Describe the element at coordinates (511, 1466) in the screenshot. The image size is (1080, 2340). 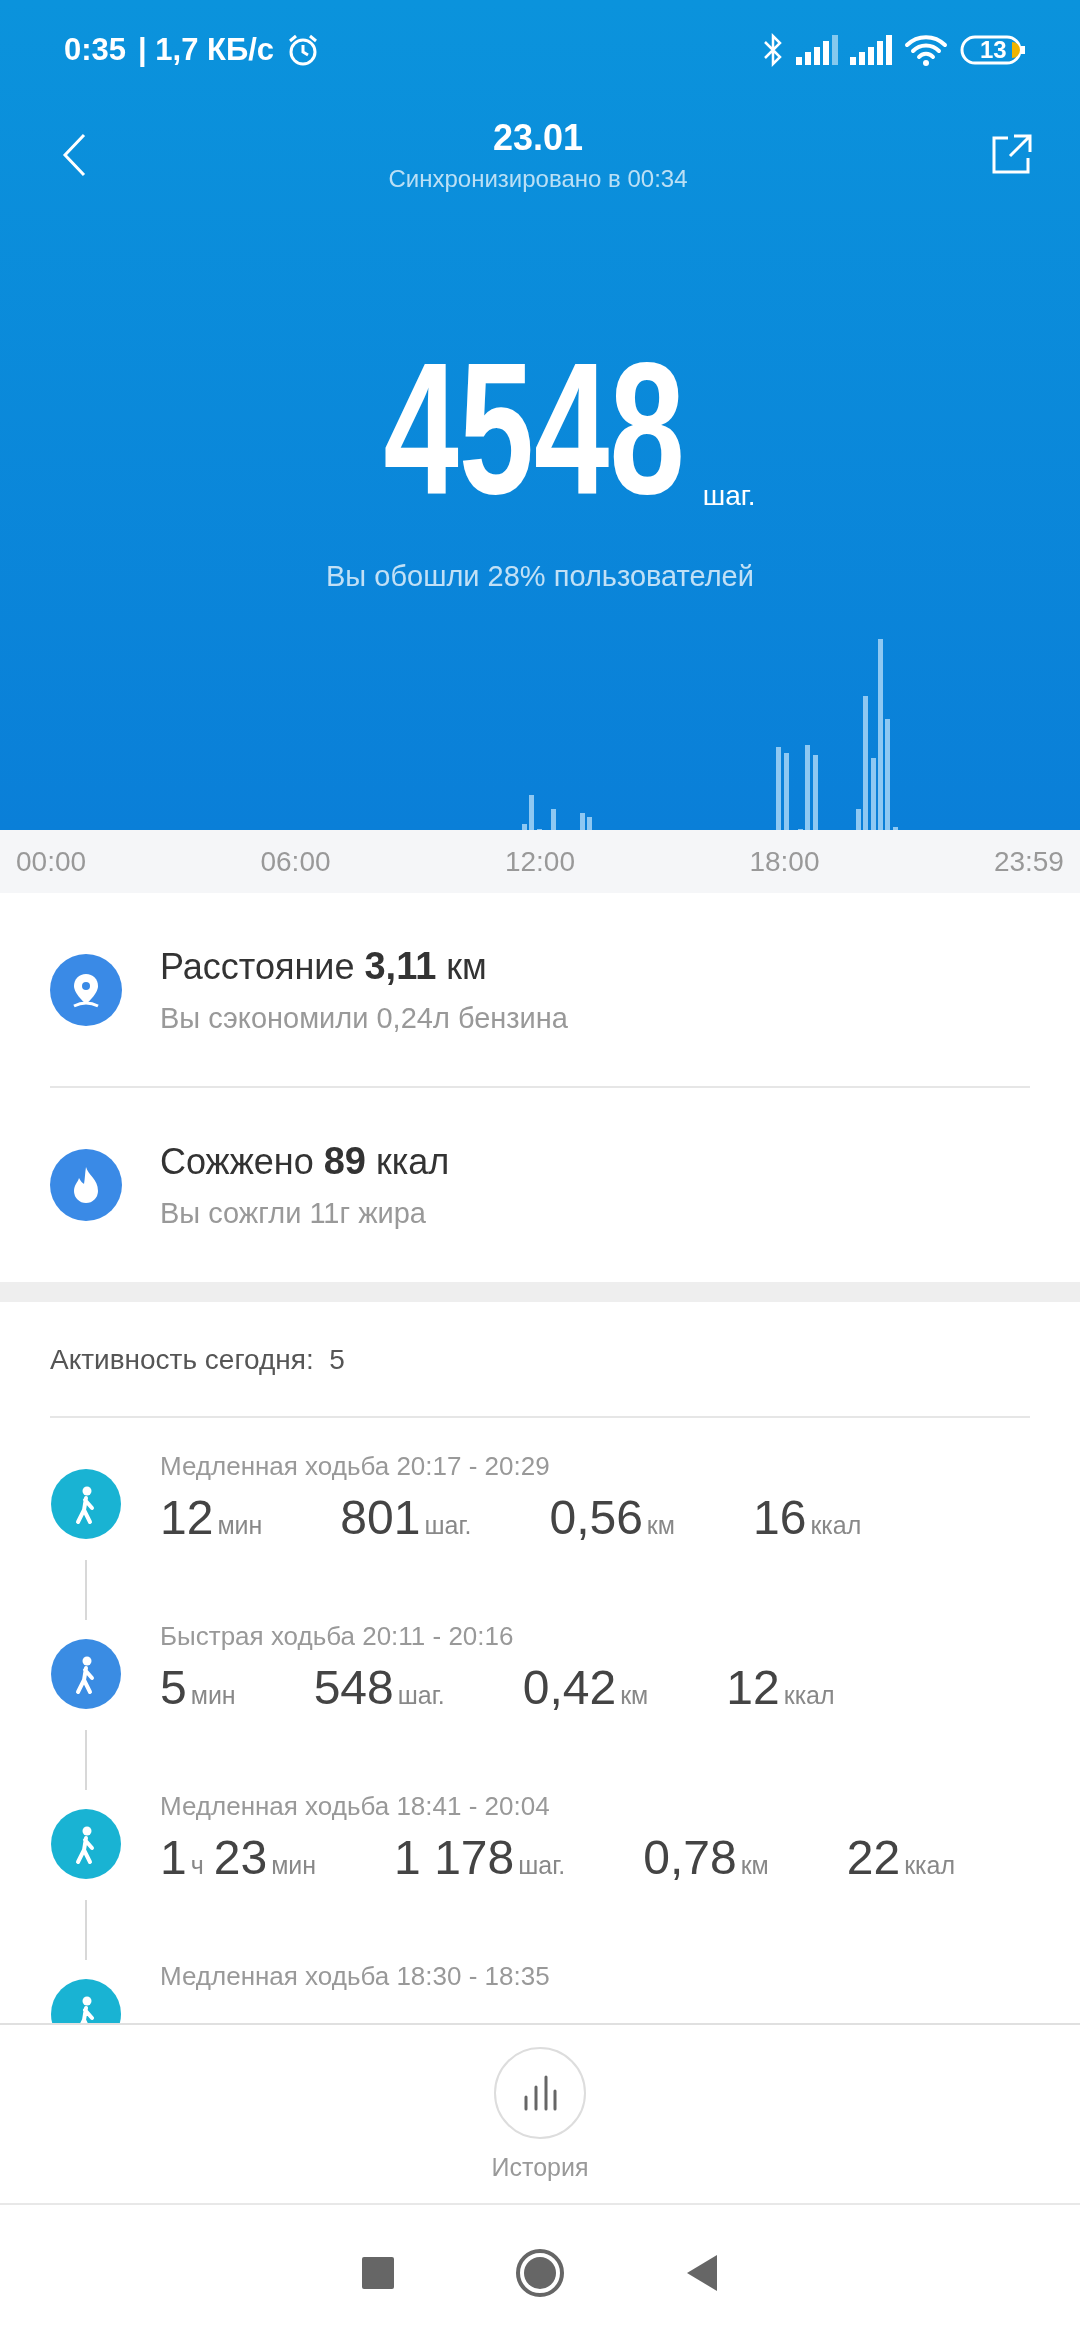
I see `activity-title: Медленная ходьба 20:17 - 20:29` at that location.